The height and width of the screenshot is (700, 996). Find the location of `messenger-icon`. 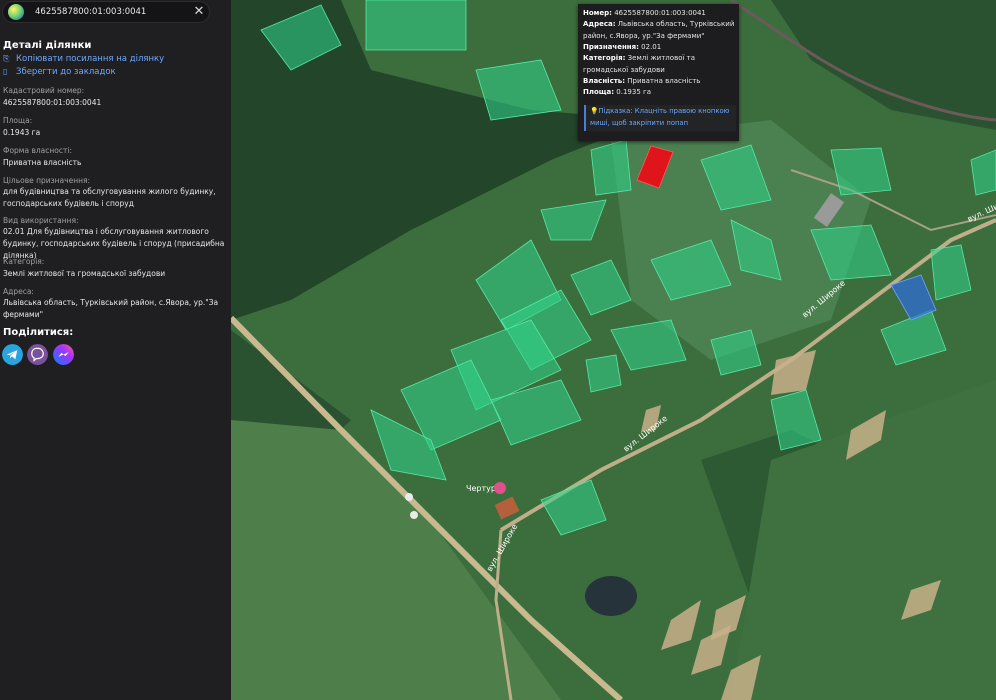

messenger-icon is located at coordinates (63, 354).